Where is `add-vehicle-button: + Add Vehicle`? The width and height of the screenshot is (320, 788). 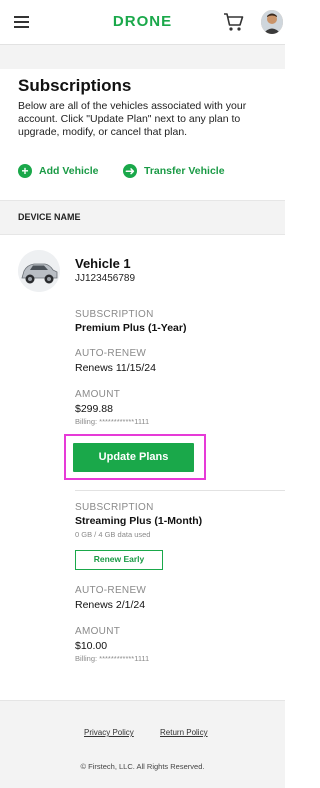 add-vehicle-button: + Add Vehicle is located at coordinates (58, 171).